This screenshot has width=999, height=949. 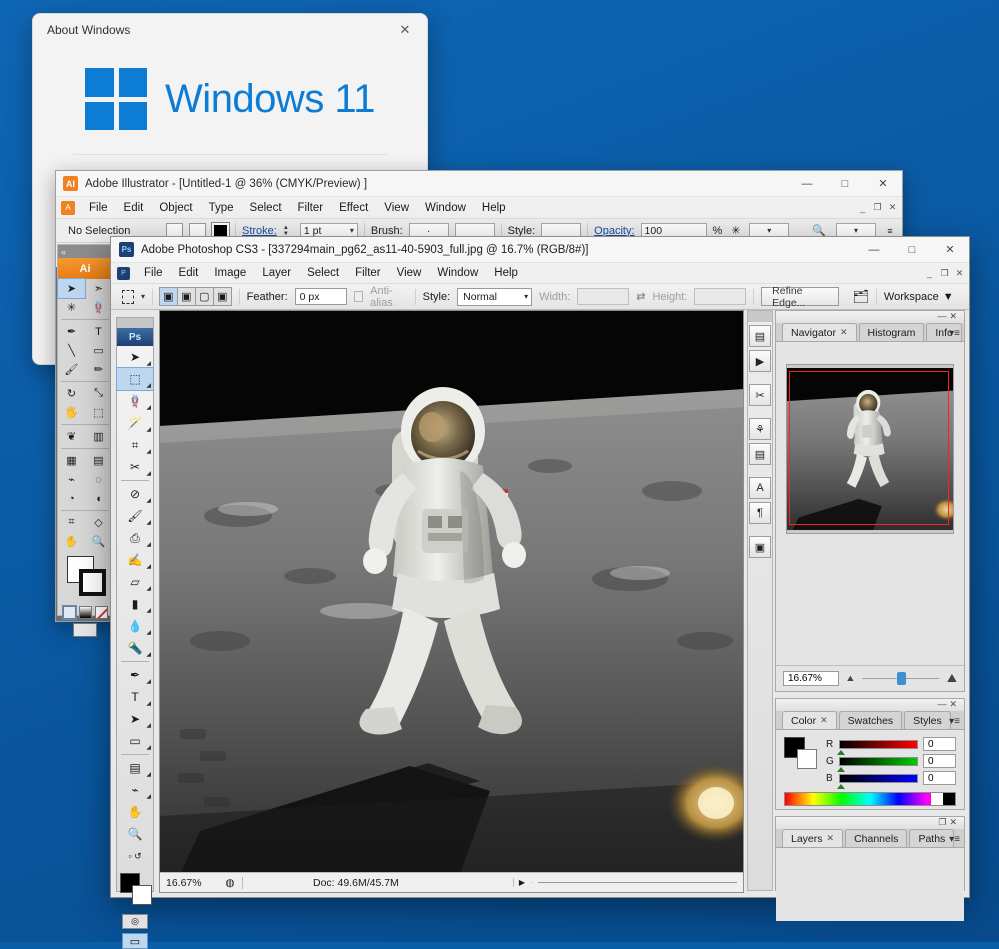 I want to click on add-to-selection-button: ▣, so click(x=186, y=296).